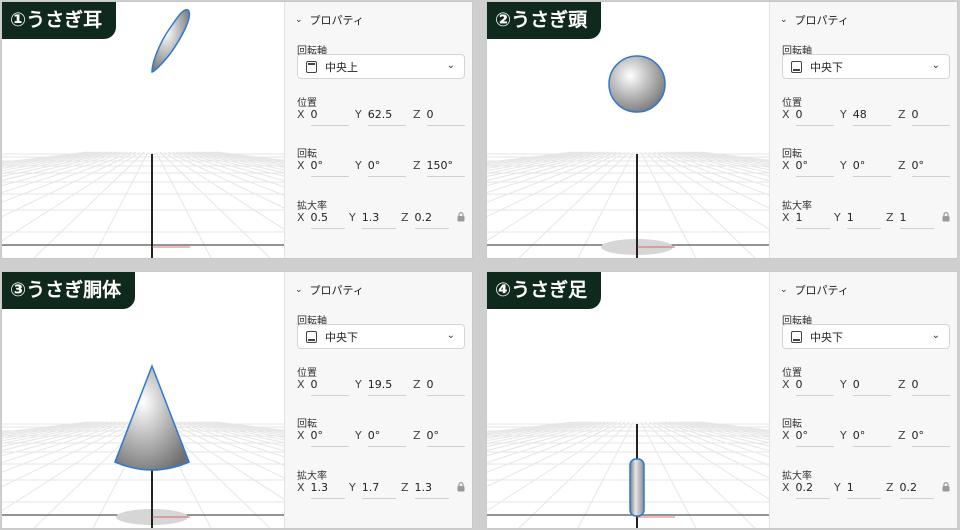  I want to click on scale-x-field: X 1.3, so click(321, 491).